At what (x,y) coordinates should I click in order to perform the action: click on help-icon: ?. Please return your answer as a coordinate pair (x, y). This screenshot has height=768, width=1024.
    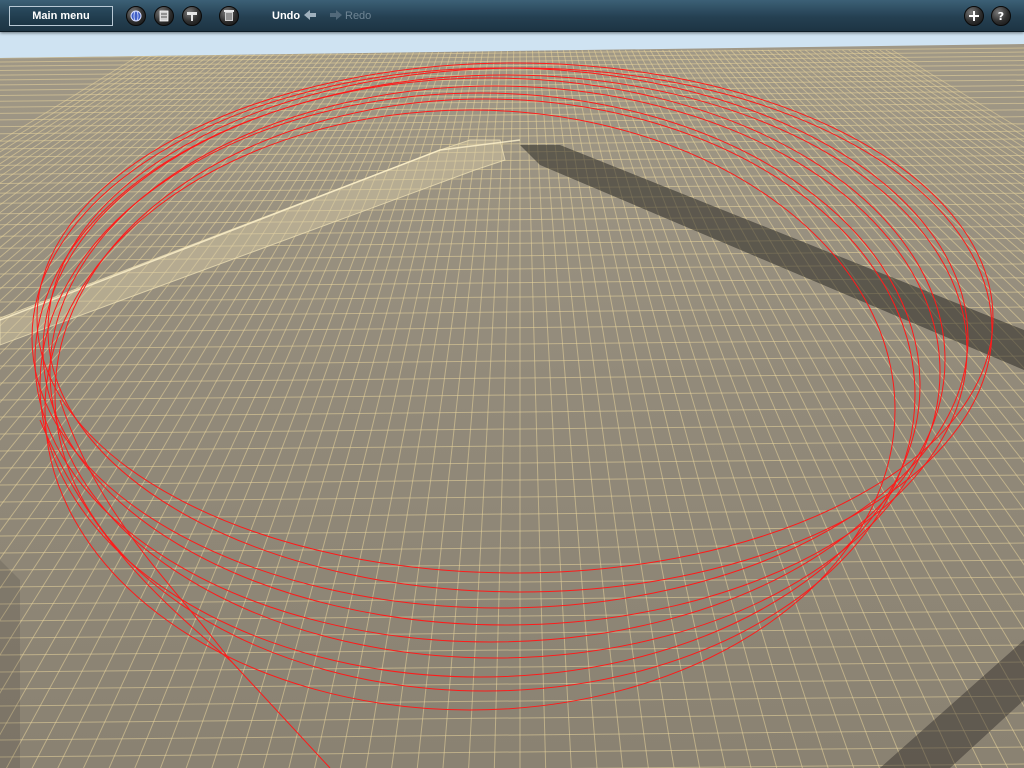
    Looking at the image, I should click on (1001, 16).